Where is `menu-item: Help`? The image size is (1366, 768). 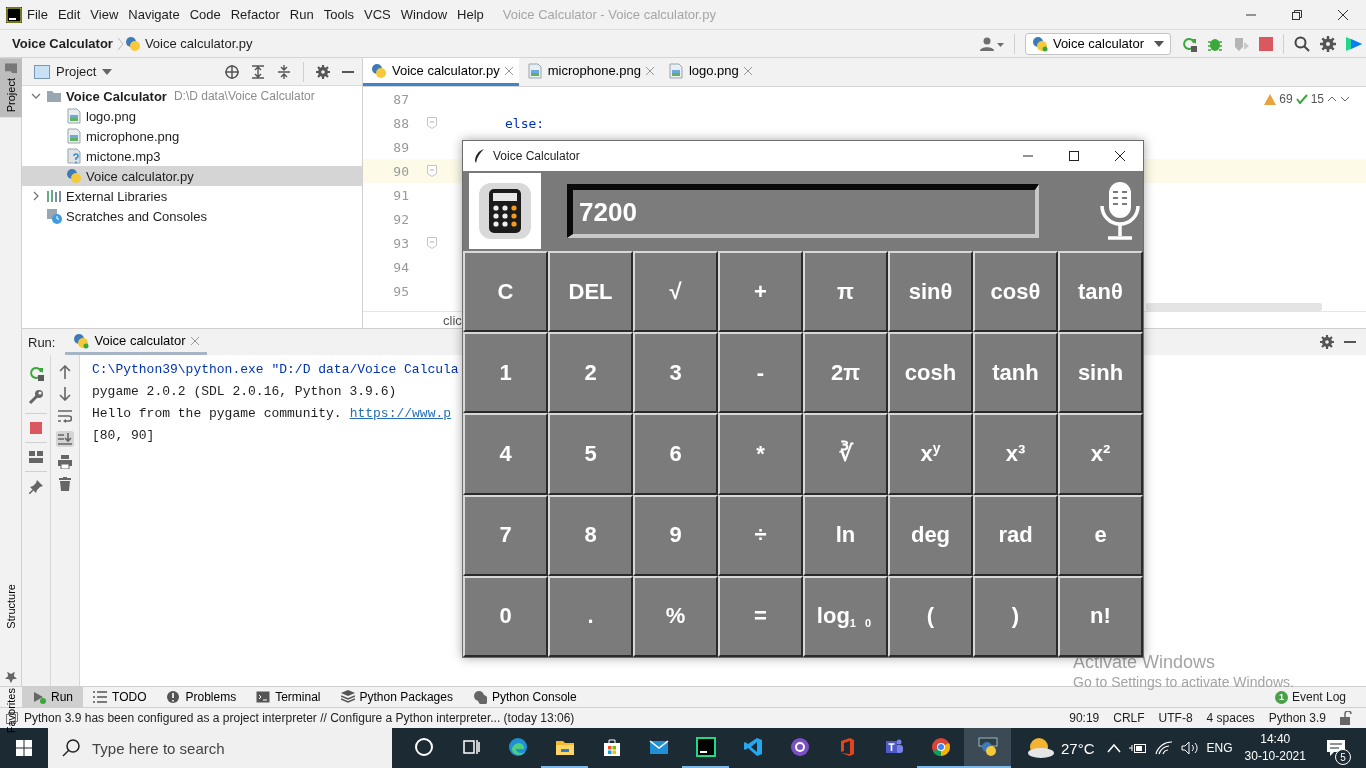 menu-item: Help is located at coordinates (470, 14).